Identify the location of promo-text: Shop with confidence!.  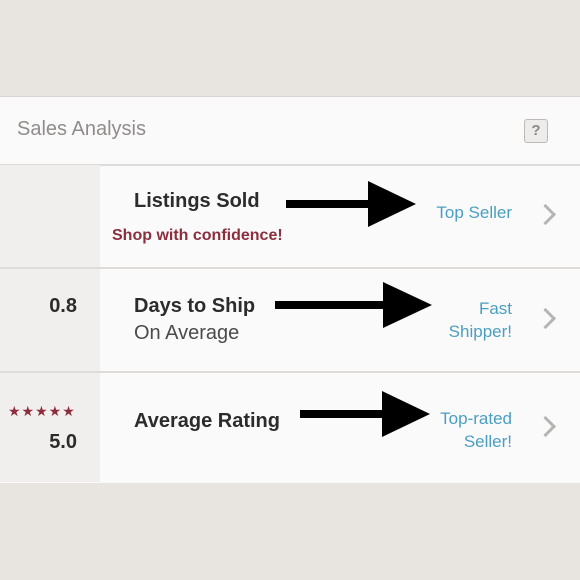
(197, 235).